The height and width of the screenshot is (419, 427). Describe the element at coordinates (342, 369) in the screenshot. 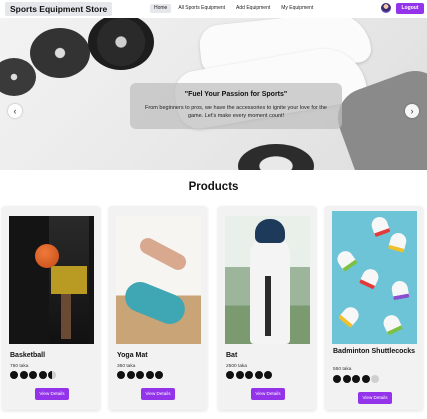

I see `product-price: 550 taka` at that location.